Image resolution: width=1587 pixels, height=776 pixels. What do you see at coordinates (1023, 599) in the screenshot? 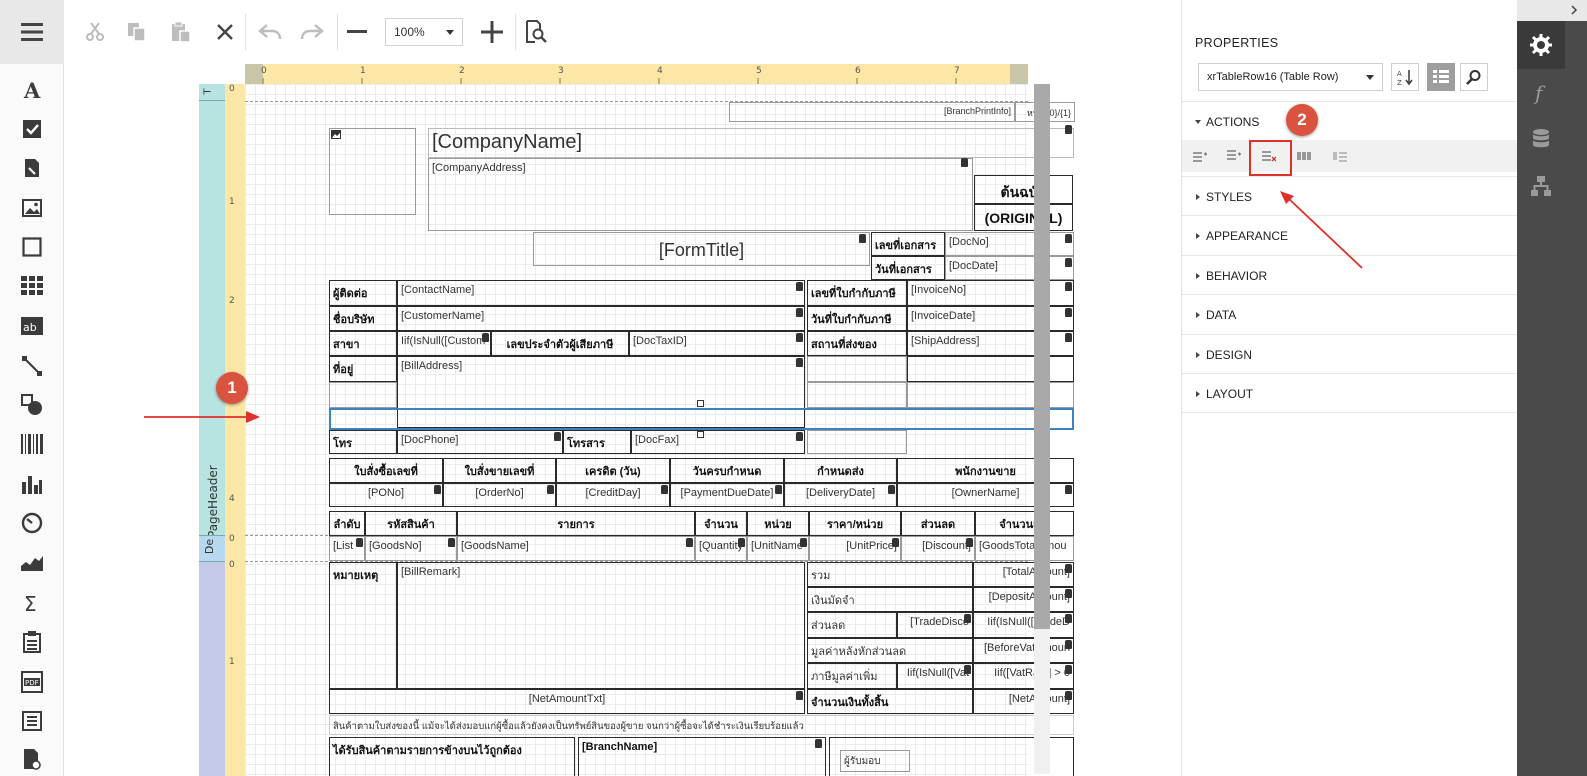
I see `total-value: [DepositAmount]` at bounding box center [1023, 599].